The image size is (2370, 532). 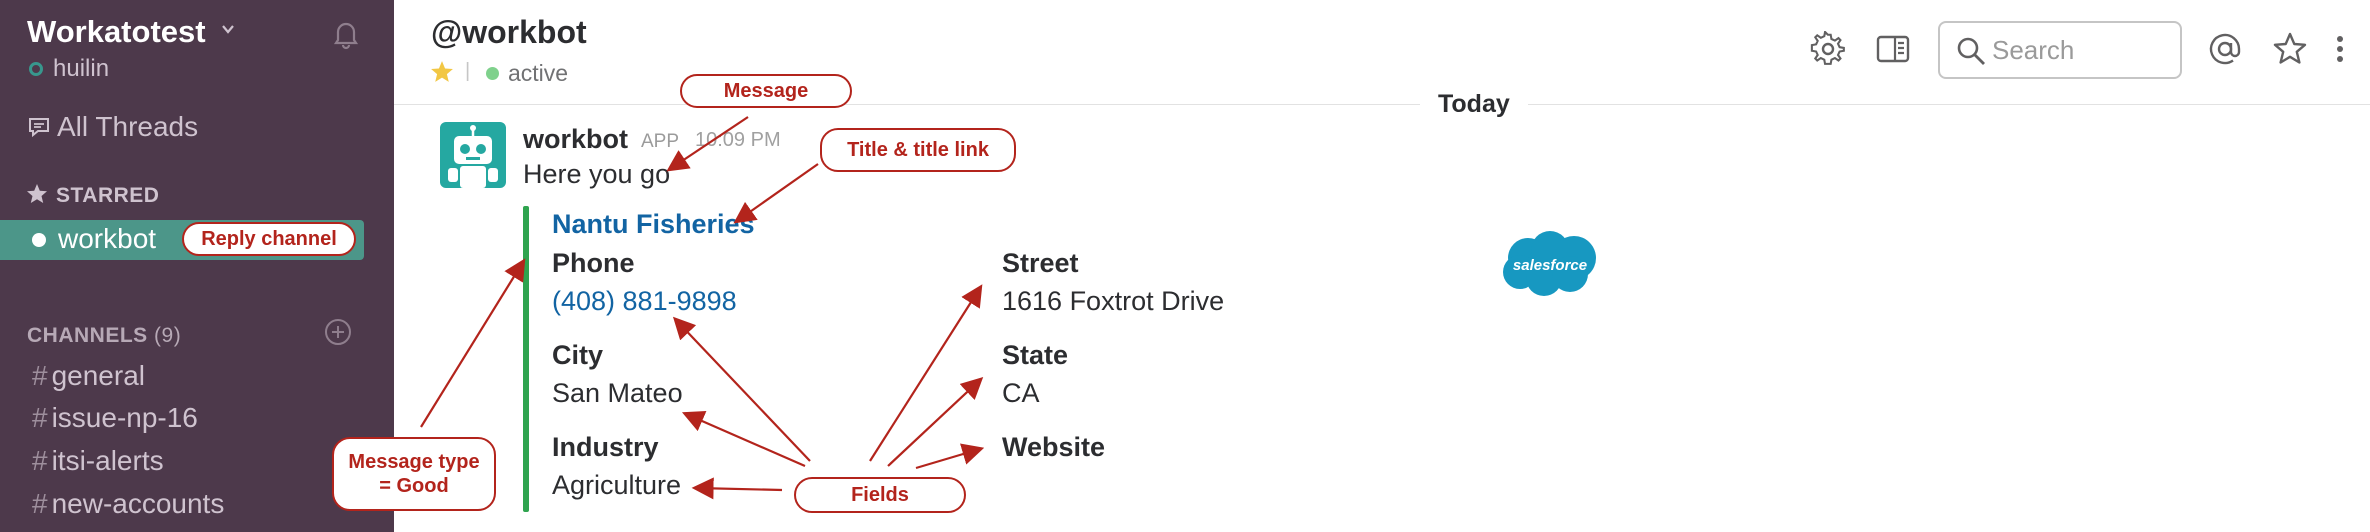 I want to click on bell-icon, so click(x=346, y=34).